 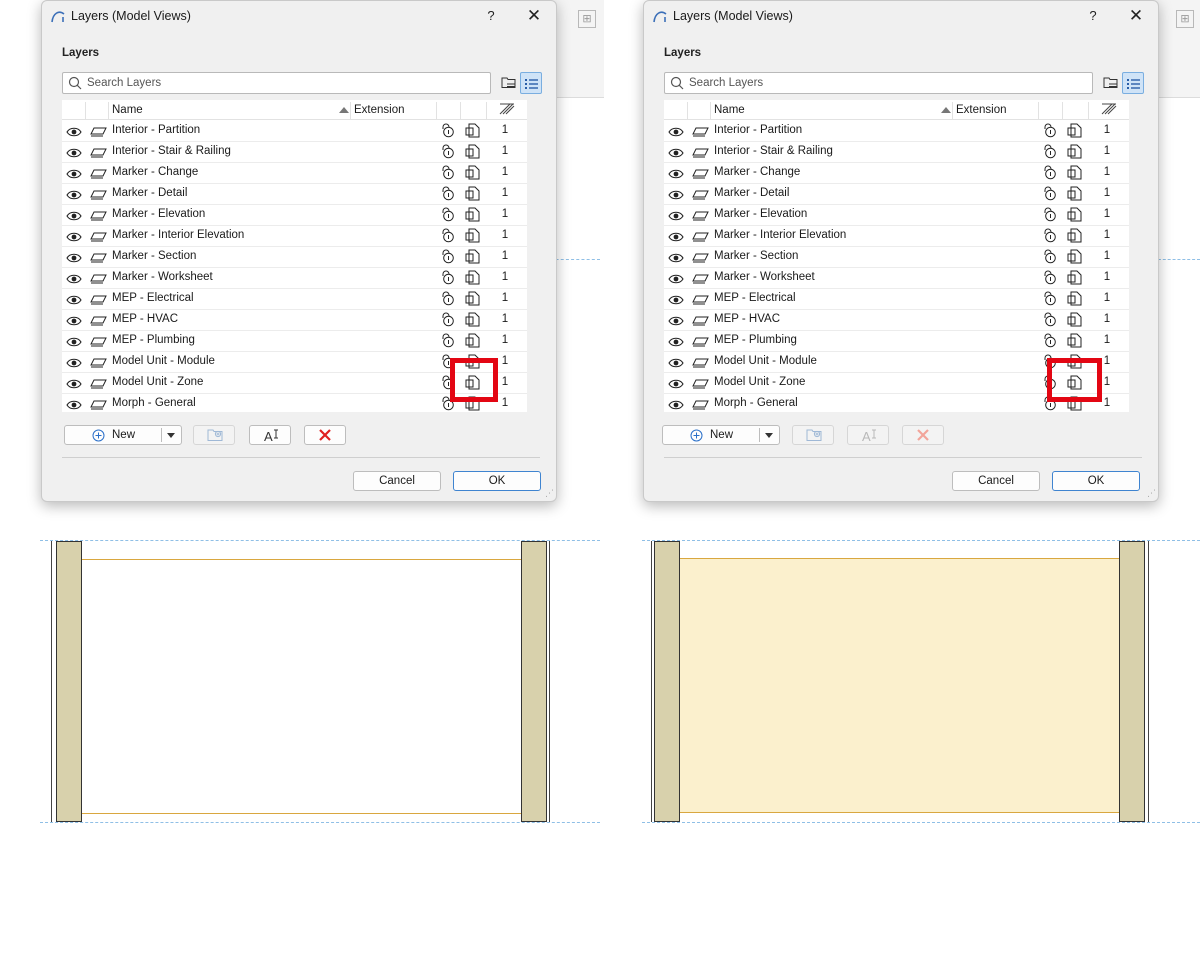 What do you see at coordinates (896, 257) in the screenshot?
I see `table-row: Marker - Section 1` at bounding box center [896, 257].